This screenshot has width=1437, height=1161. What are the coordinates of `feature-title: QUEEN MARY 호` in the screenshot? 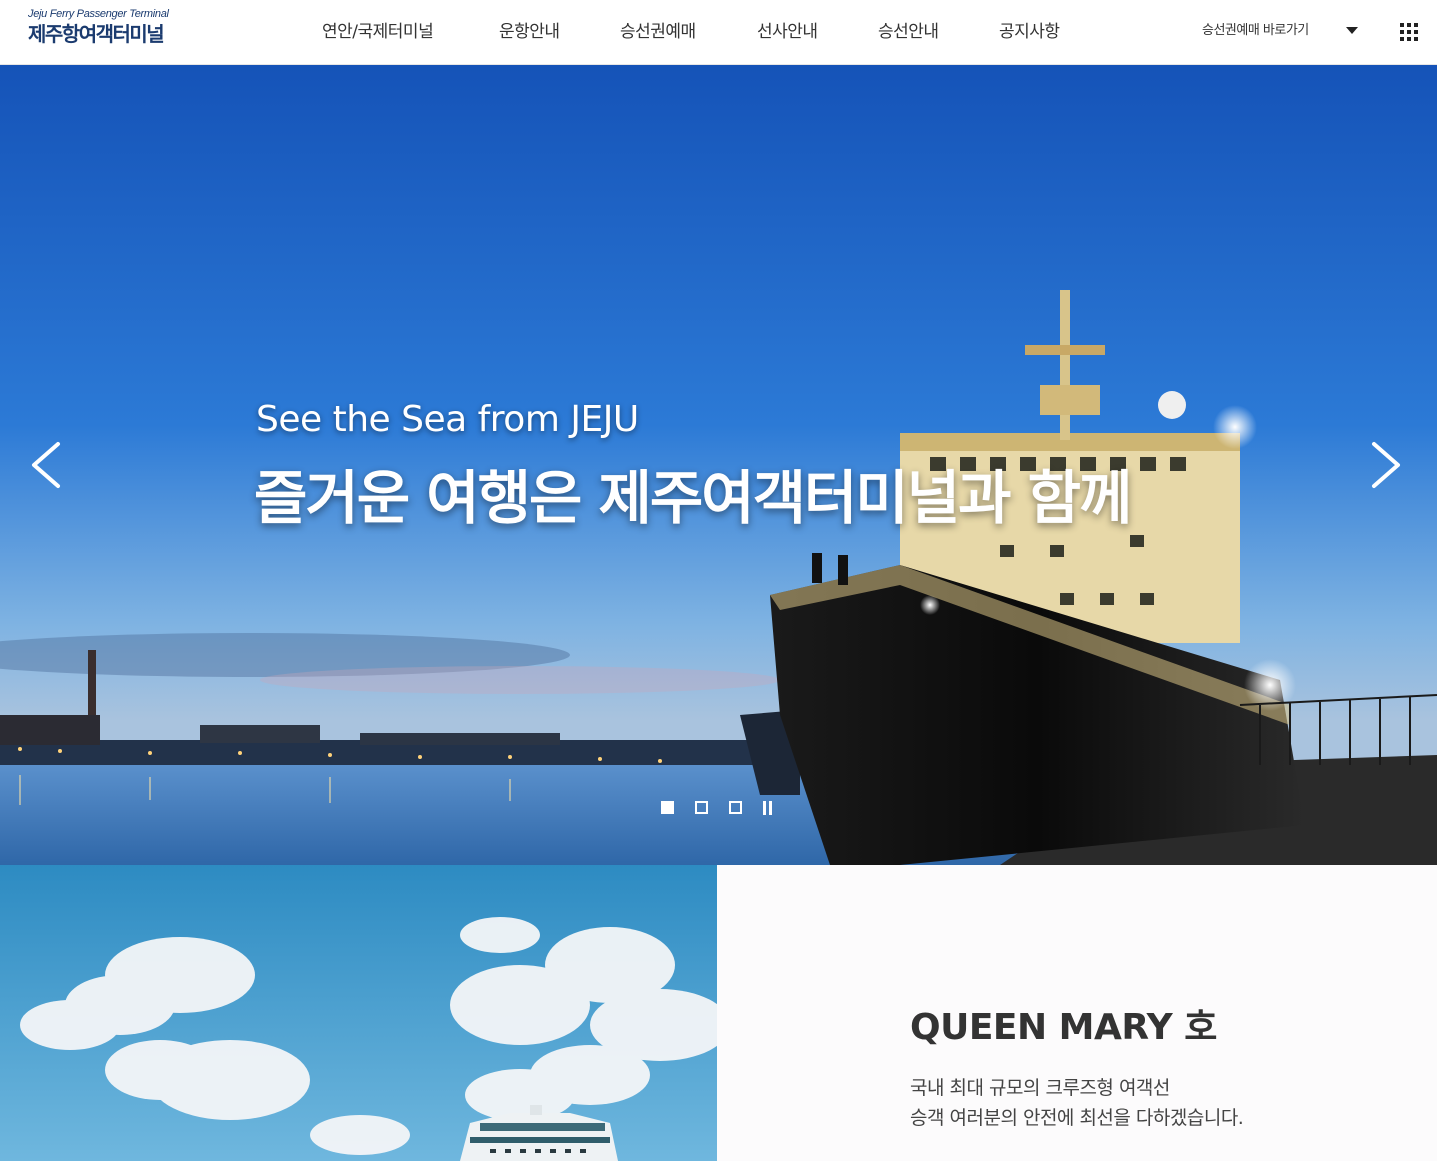 It's located at (1063, 1027).